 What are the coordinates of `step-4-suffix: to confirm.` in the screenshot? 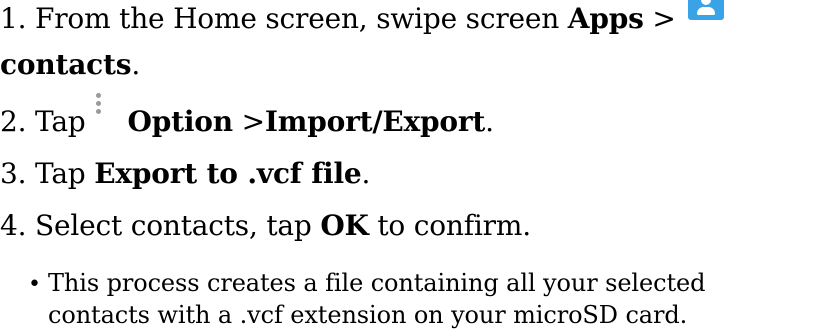 It's located at (449, 225).